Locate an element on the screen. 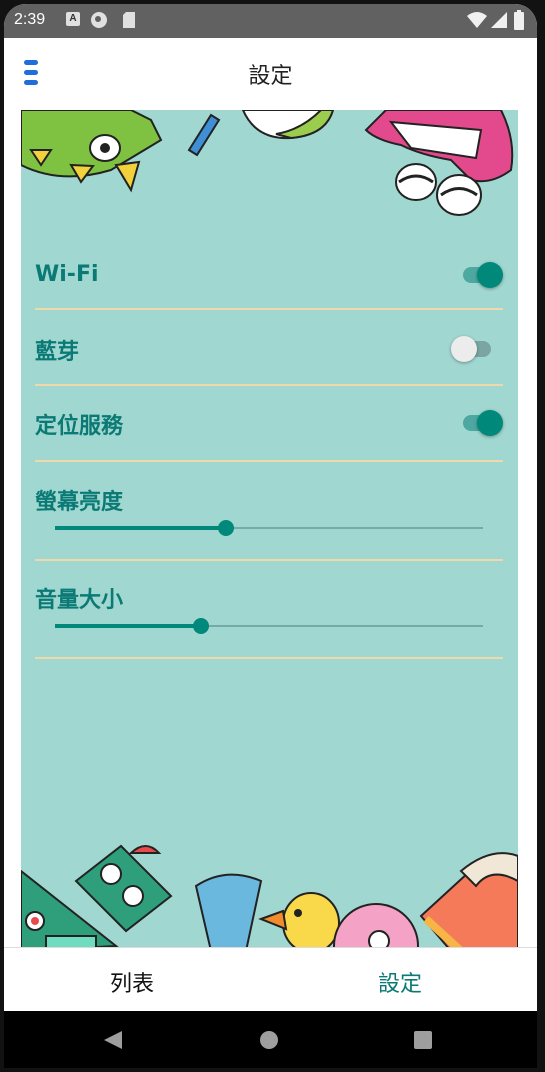 The image size is (545, 1072). location-switch is located at coordinates (481, 423).